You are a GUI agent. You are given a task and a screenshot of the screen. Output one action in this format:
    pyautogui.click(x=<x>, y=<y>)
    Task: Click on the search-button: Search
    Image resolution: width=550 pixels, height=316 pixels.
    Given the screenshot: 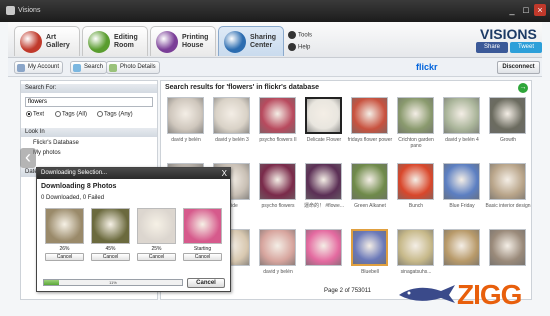 What is the action you would take?
    pyautogui.click(x=89, y=67)
    